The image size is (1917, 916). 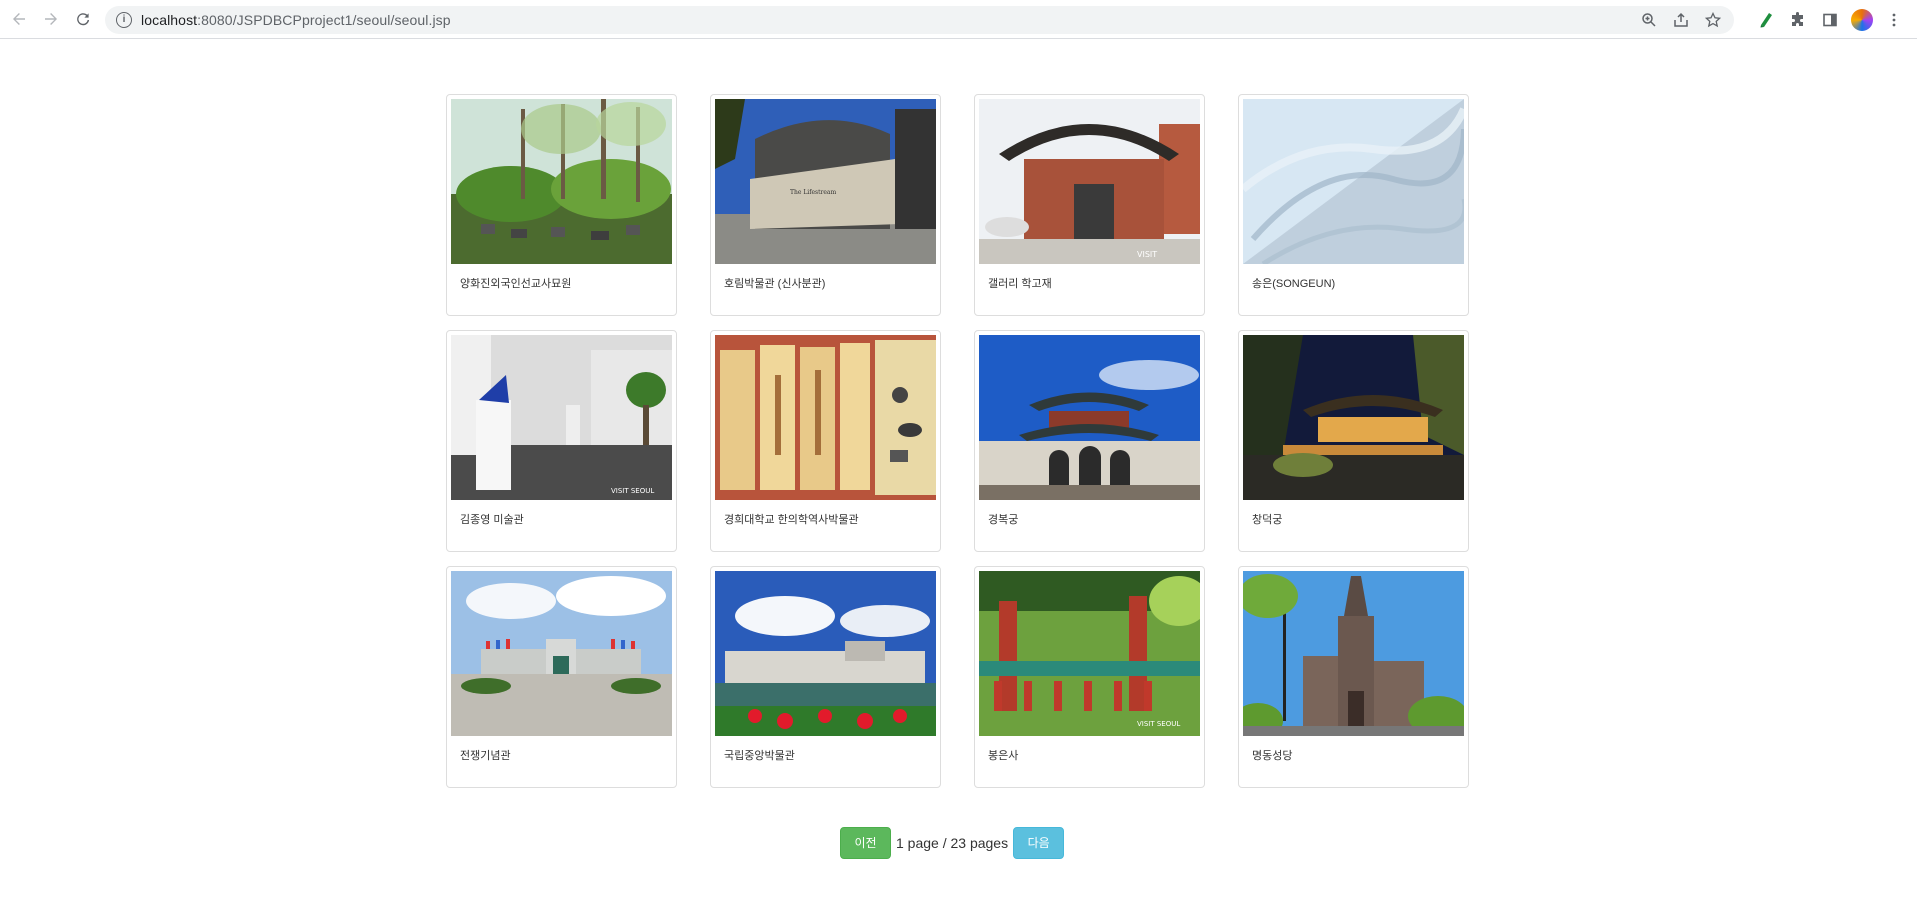 I want to click on place-card: 전쟁기념관, so click(x=561, y=677).